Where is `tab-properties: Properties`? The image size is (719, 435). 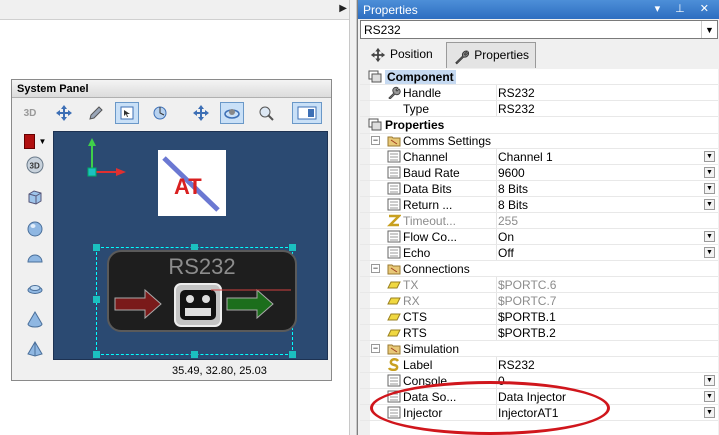 tab-properties: Properties is located at coordinates (491, 55).